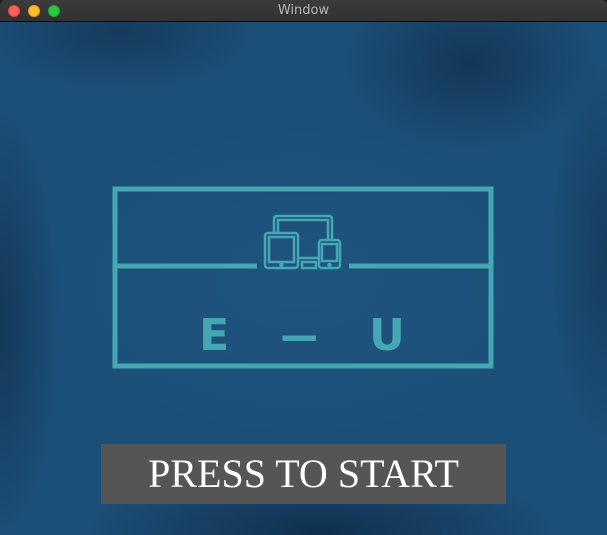 The width and height of the screenshot is (607, 535). I want to click on logo-title: E — U, so click(303, 335).